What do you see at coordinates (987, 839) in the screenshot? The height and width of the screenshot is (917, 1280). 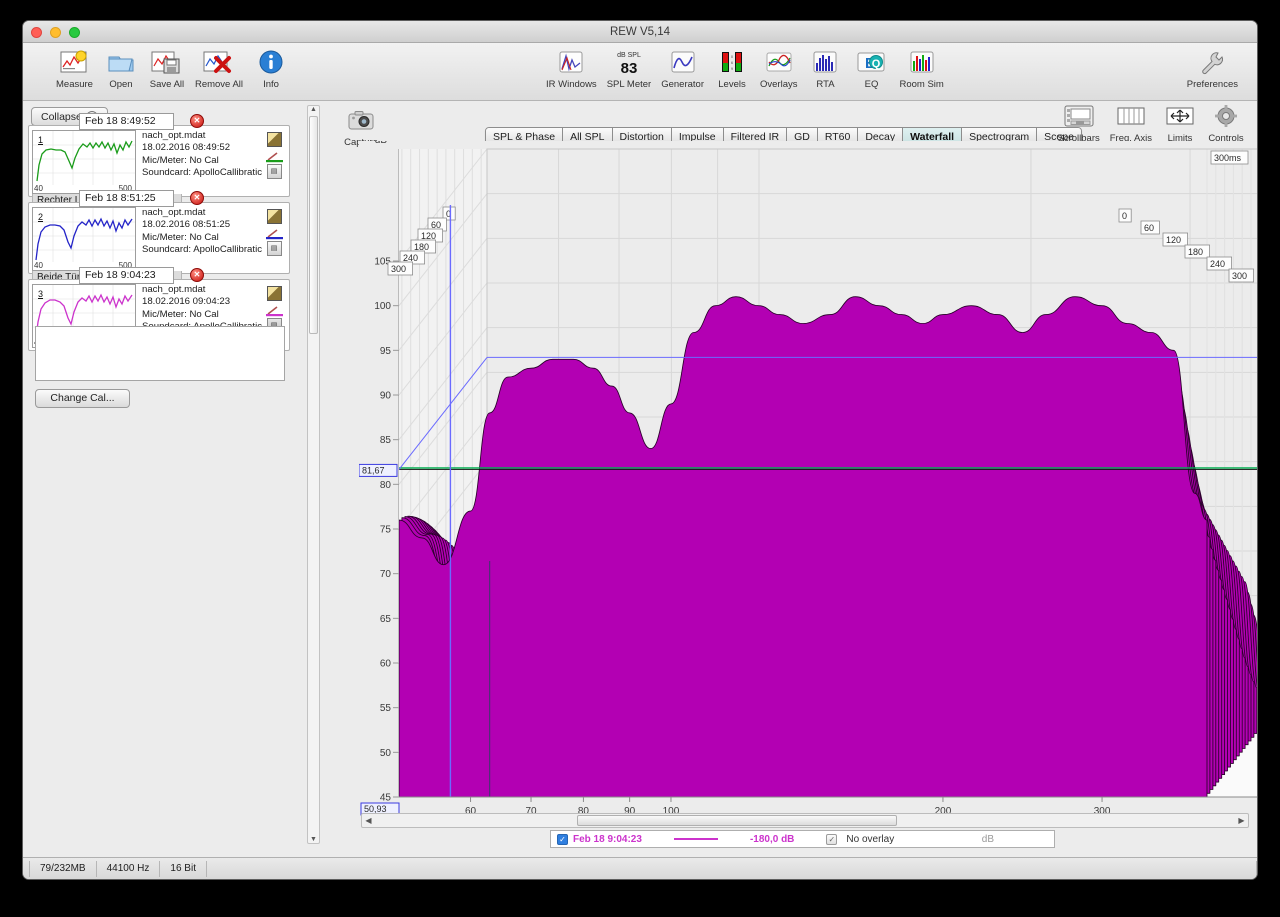 I see `legend-overlay-unit: dB` at bounding box center [987, 839].